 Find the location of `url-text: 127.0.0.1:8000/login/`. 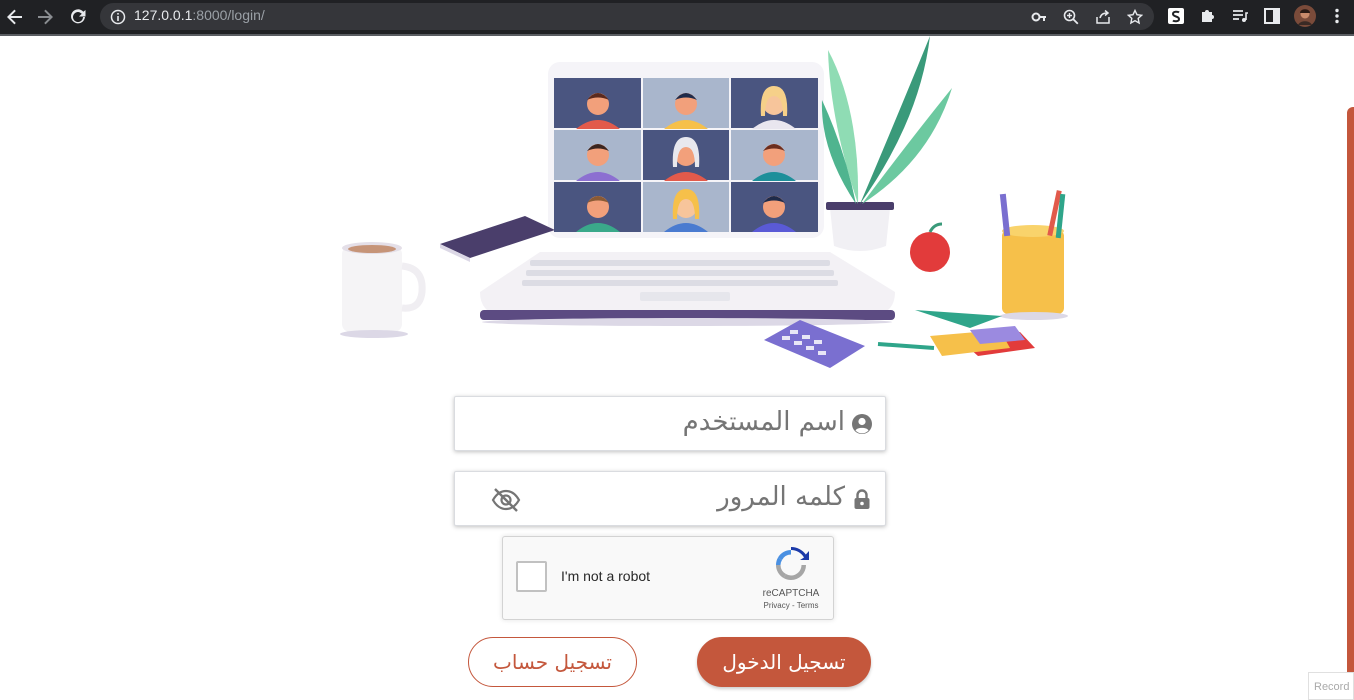

url-text: 127.0.0.1:8000/login/ is located at coordinates (199, 15).